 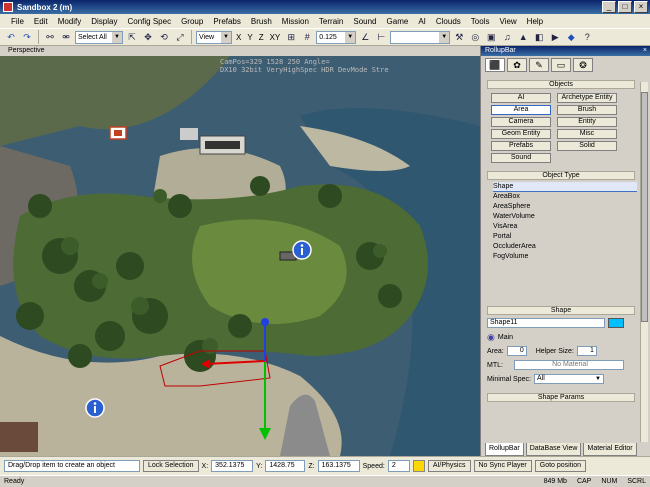 I want to click on minimize-button: _, so click(x=609, y=7).